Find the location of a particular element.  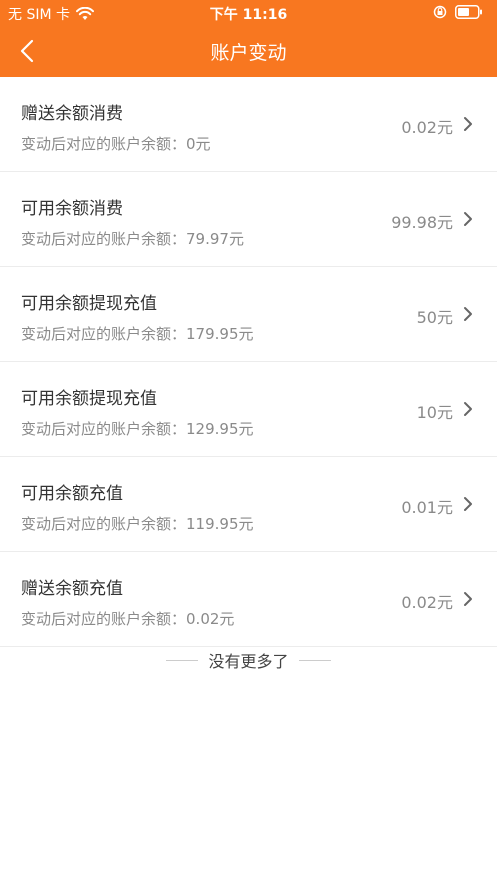

transaction-row: 赠送余额消费 变动后对应的账户余额：0元 0.02元 is located at coordinates (248, 124).